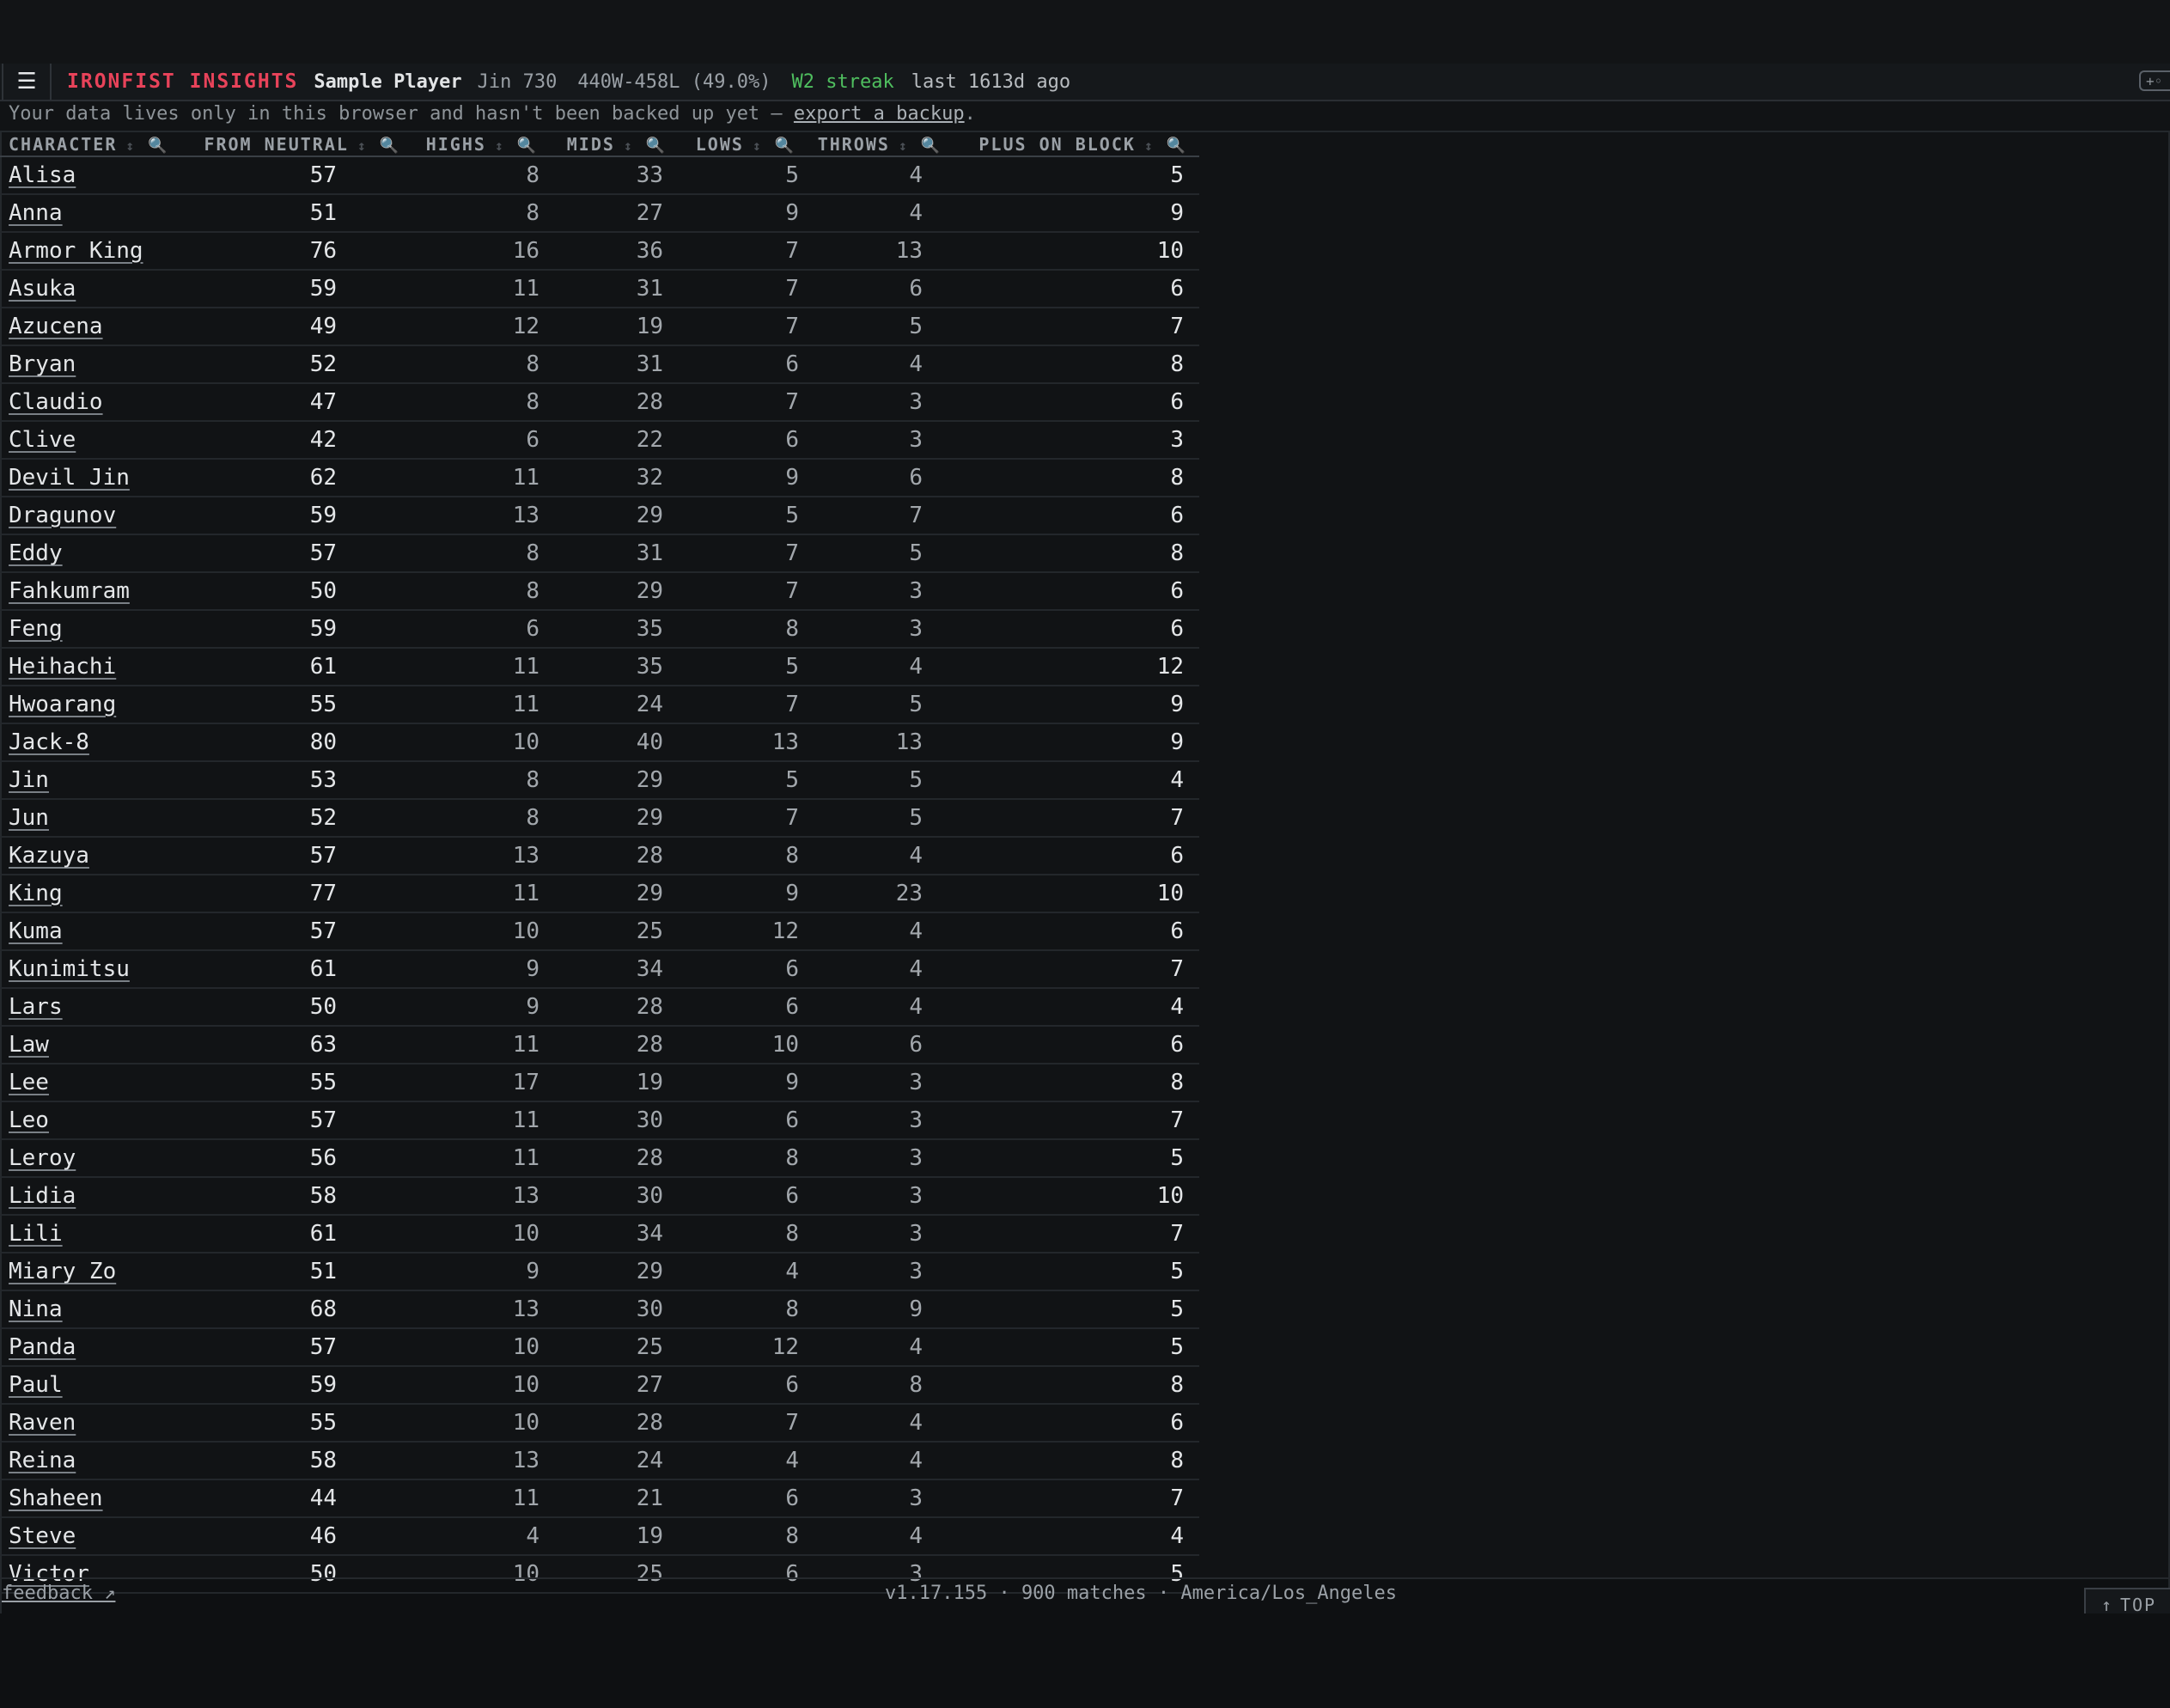  I want to click on character-name-cell: Lidia, so click(86, 1196).